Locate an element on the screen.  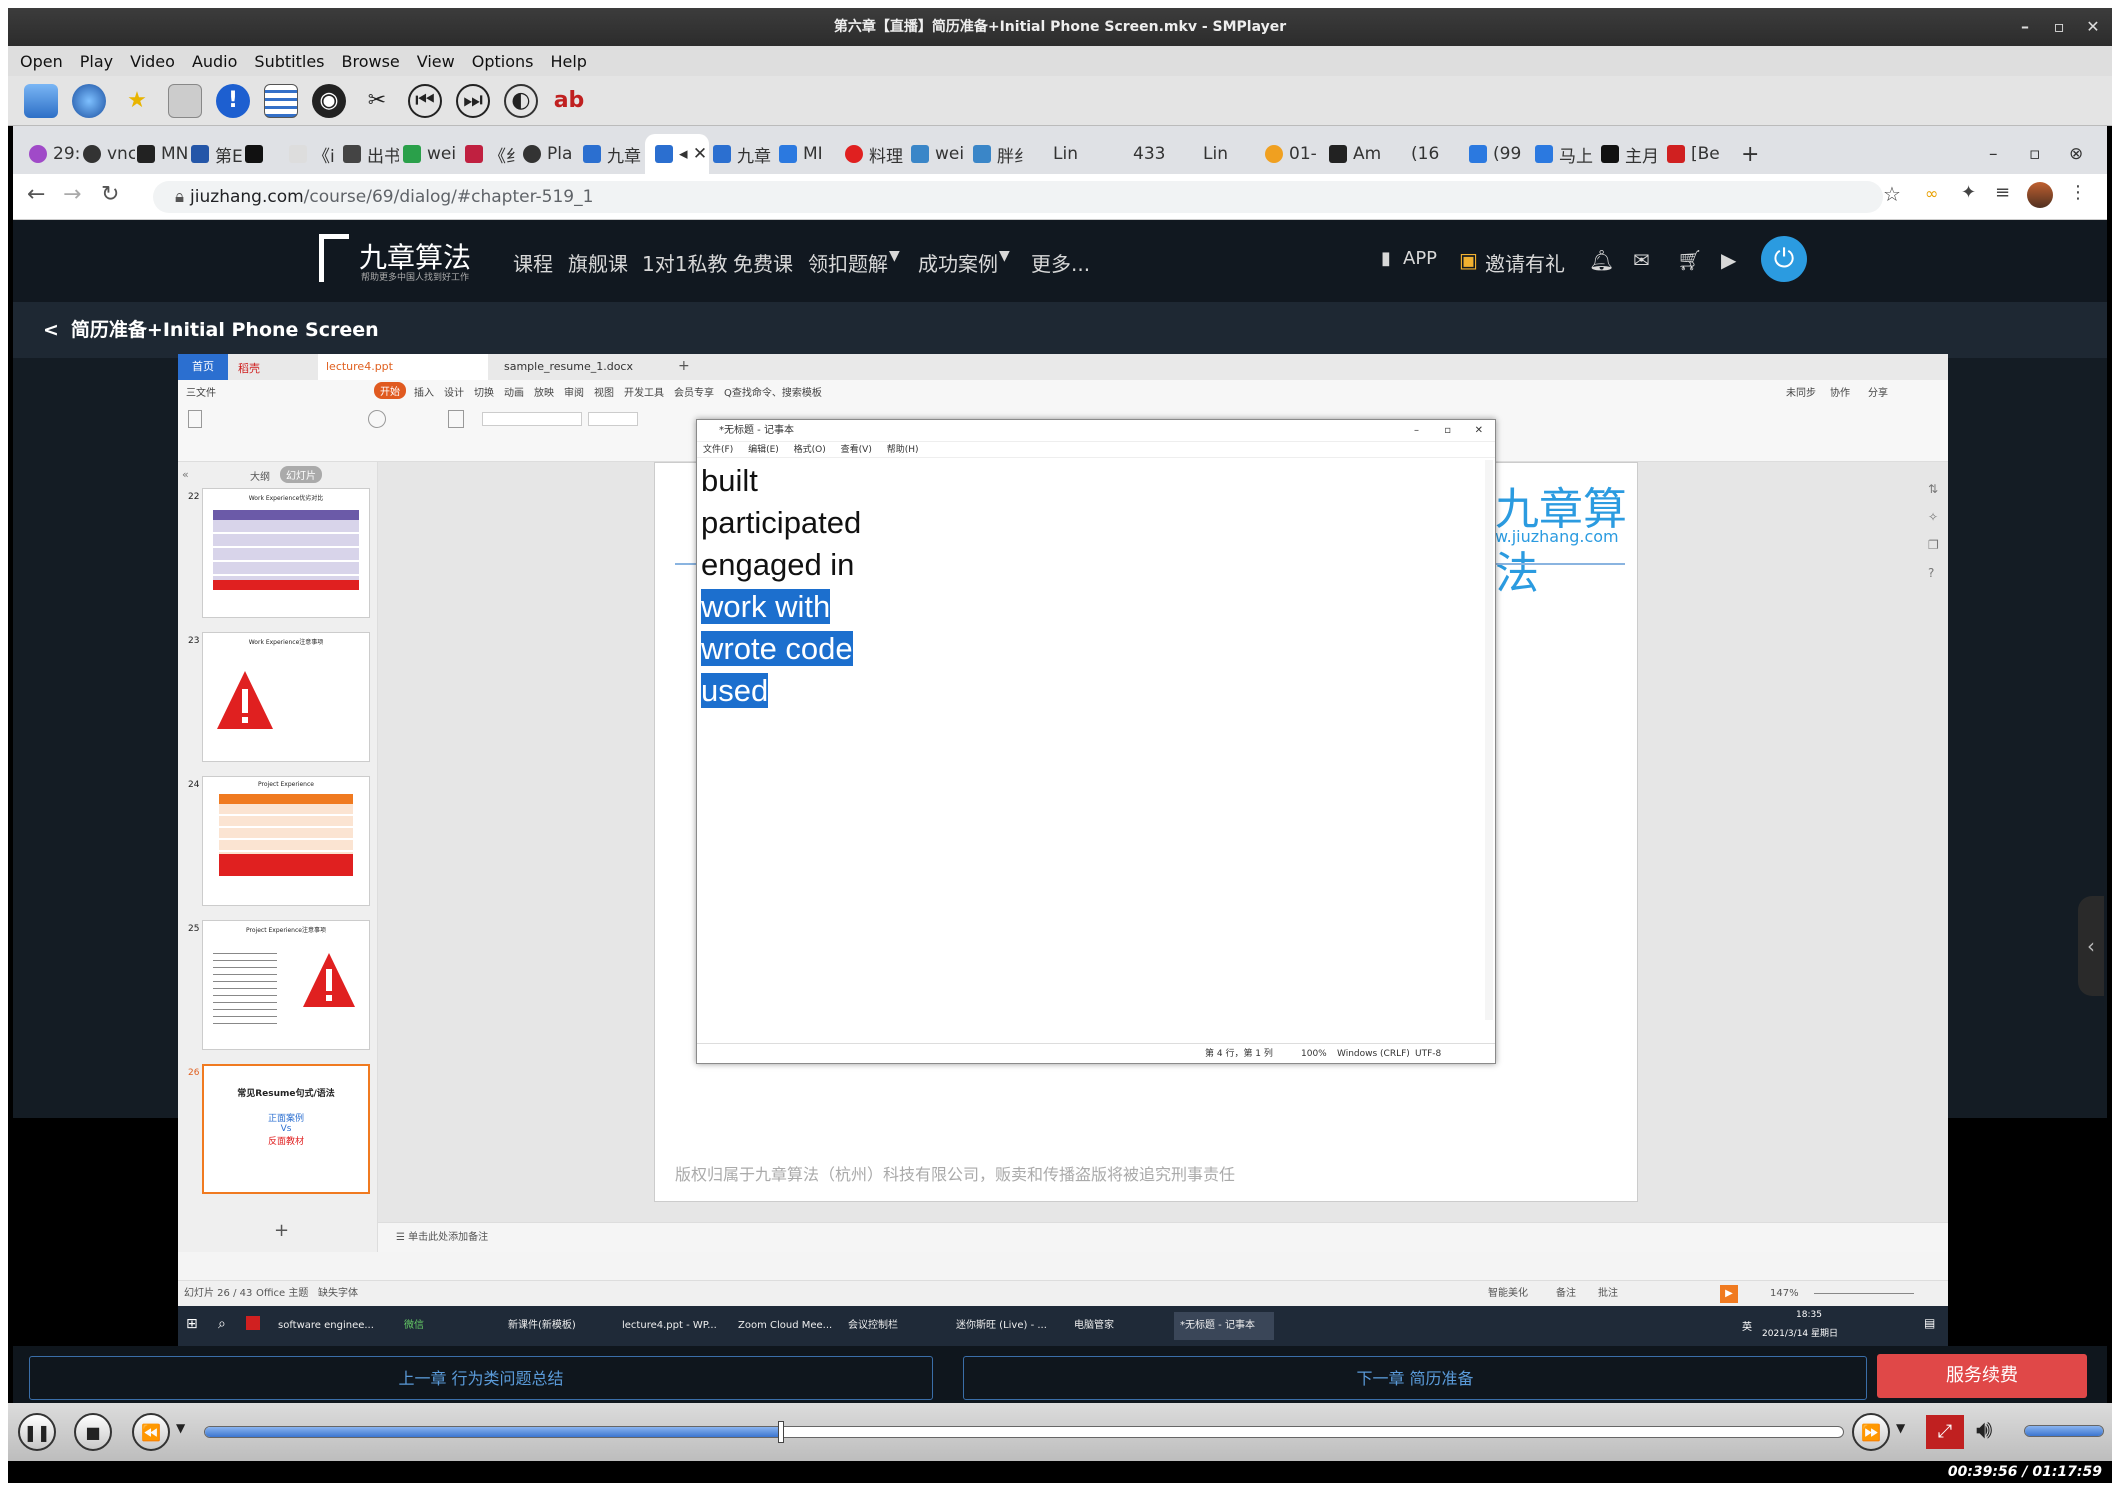
minimize-button: – is located at coordinates (2025, 27).